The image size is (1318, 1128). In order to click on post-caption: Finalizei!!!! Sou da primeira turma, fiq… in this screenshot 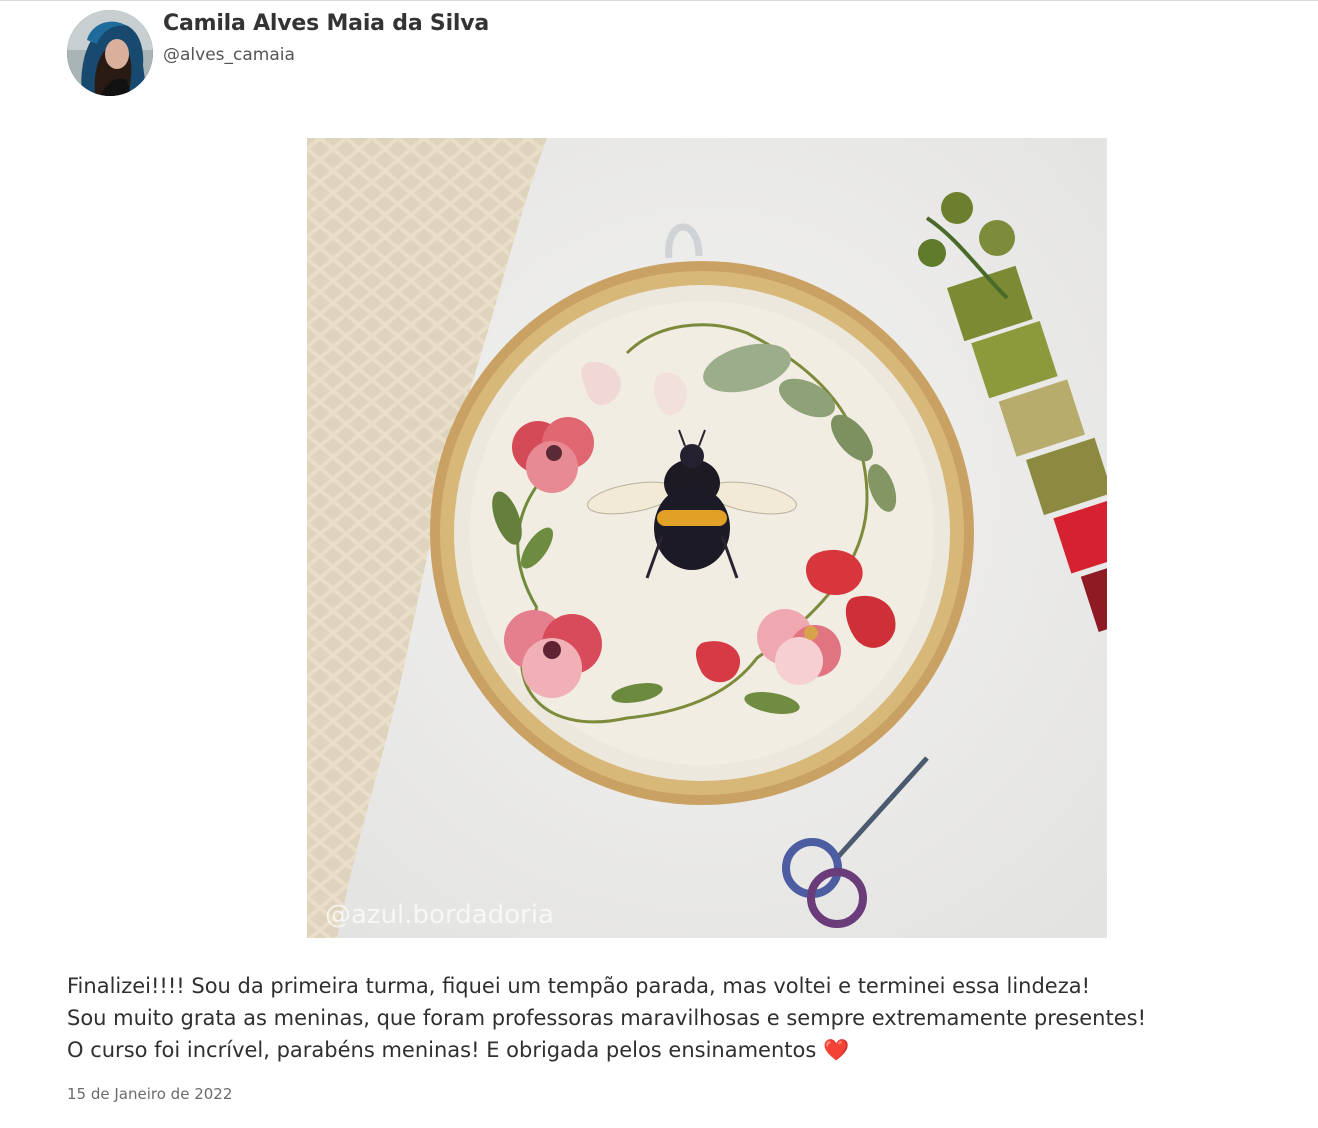, I will do `click(657, 1018)`.